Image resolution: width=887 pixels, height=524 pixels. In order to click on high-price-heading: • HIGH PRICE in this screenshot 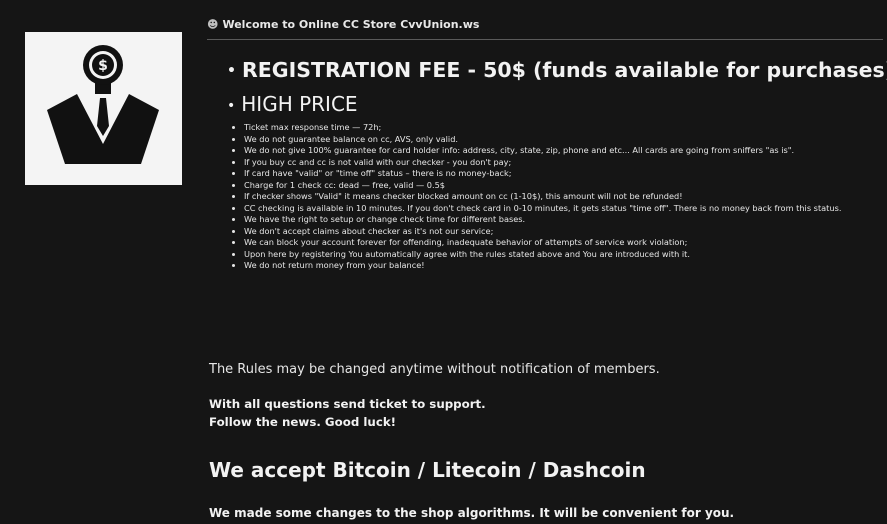, I will do `click(292, 104)`.